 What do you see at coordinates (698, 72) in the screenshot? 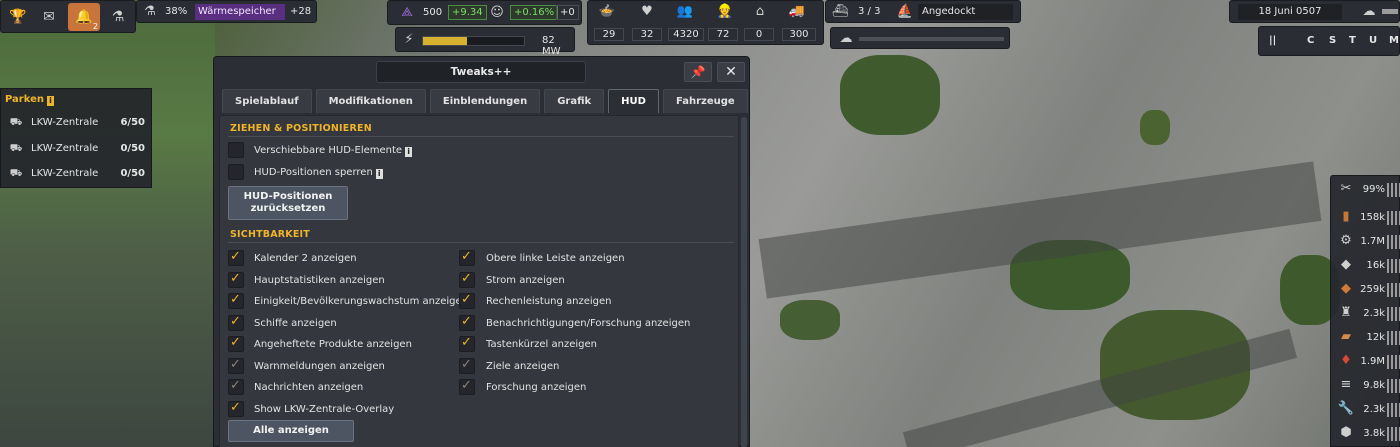
I see `pin-button: 📌` at bounding box center [698, 72].